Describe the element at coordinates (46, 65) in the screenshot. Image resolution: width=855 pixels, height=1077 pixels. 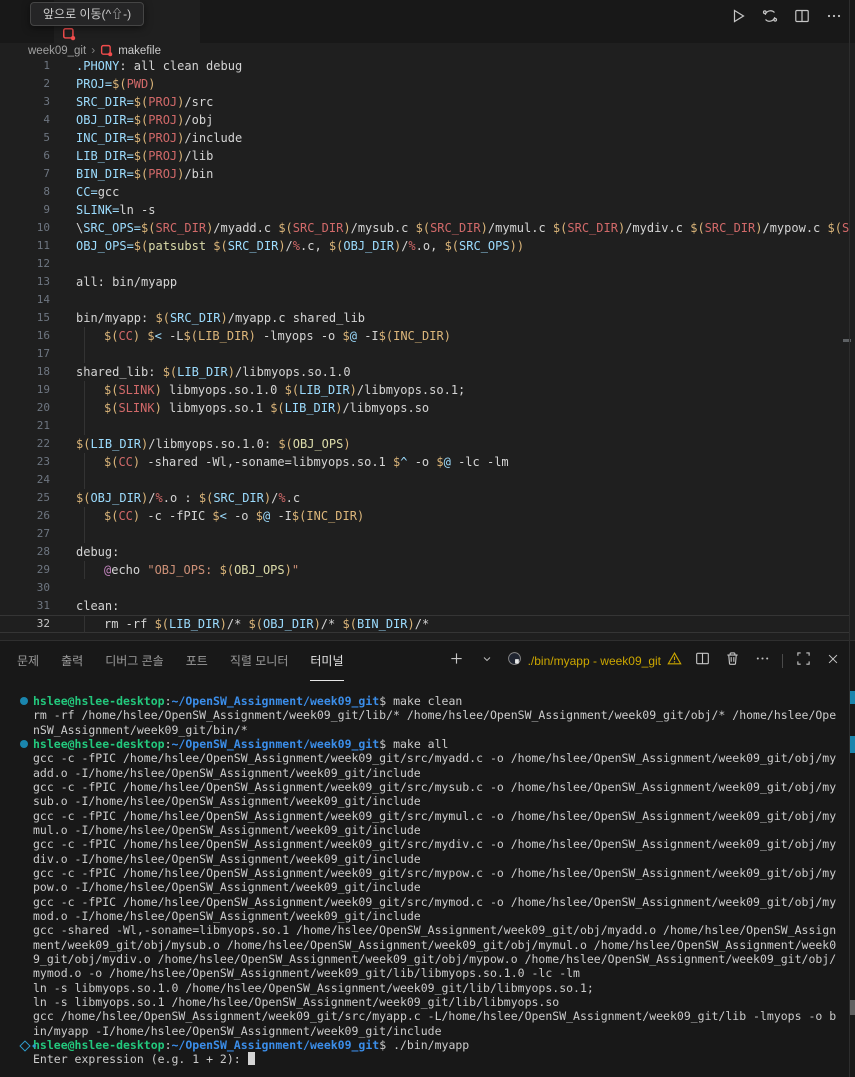
I see `line-number: 1` at that location.